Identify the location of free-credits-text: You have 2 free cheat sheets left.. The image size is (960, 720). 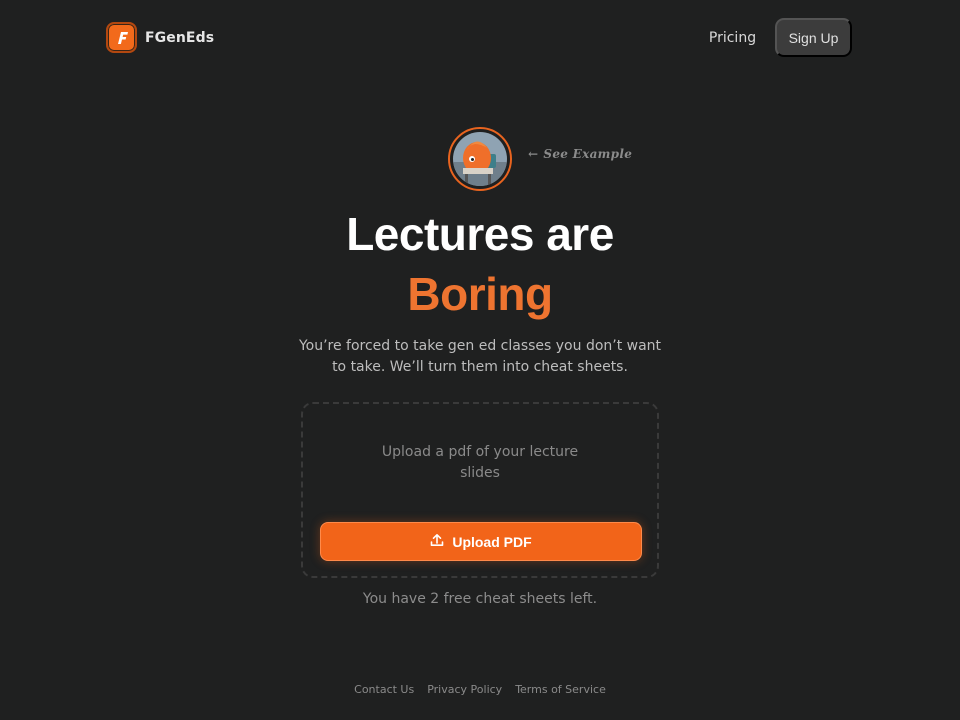
(480, 599).